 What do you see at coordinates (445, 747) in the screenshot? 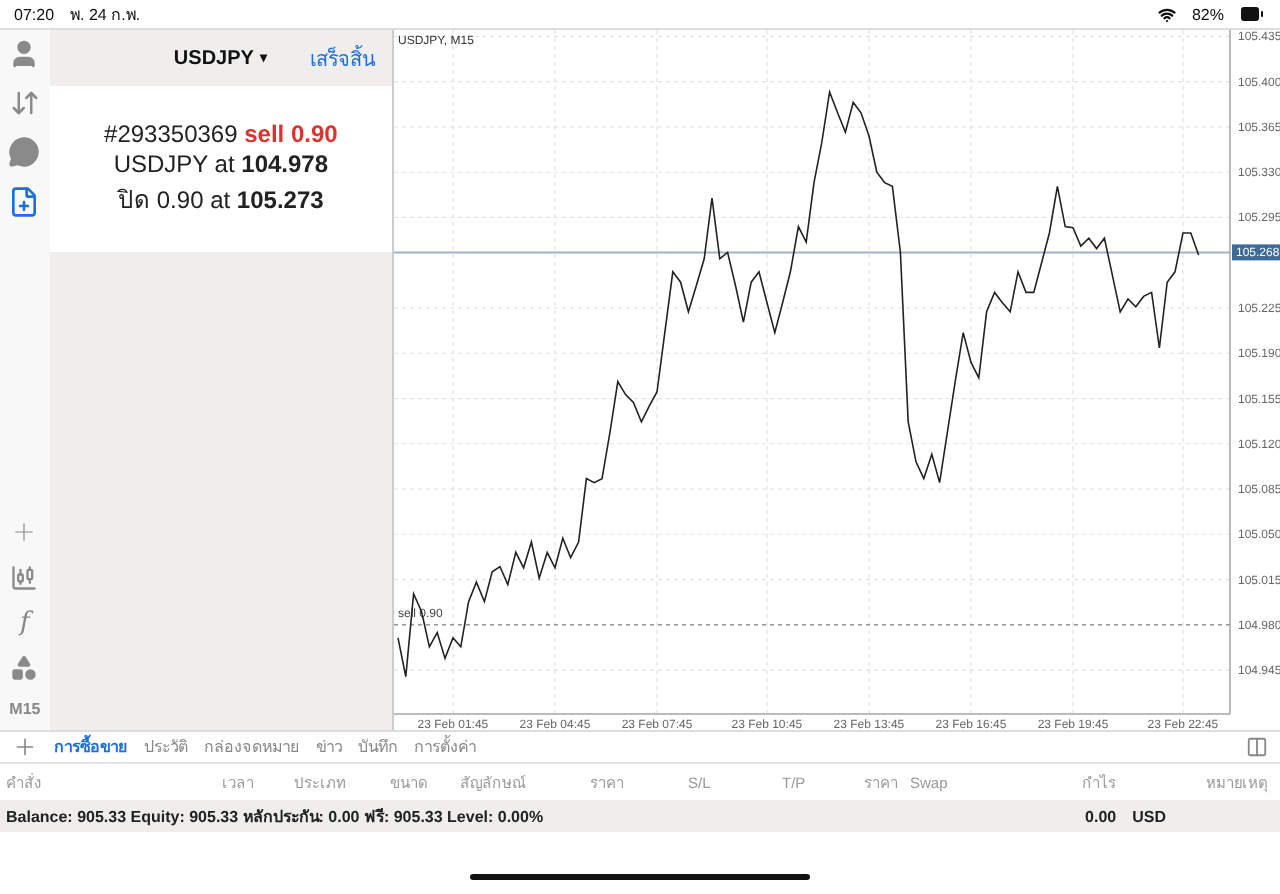
I see `tab: การตั้งค่า` at bounding box center [445, 747].